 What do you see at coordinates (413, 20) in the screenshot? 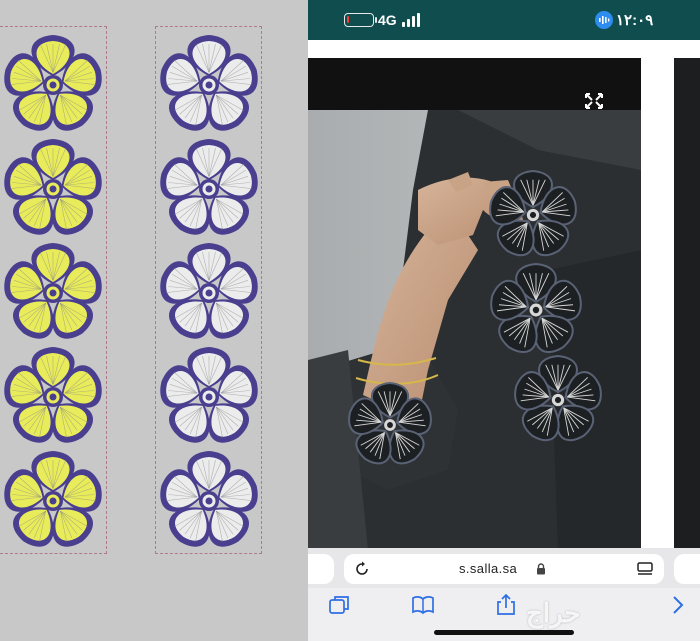
I see `signal-bars-icon` at bounding box center [413, 20].